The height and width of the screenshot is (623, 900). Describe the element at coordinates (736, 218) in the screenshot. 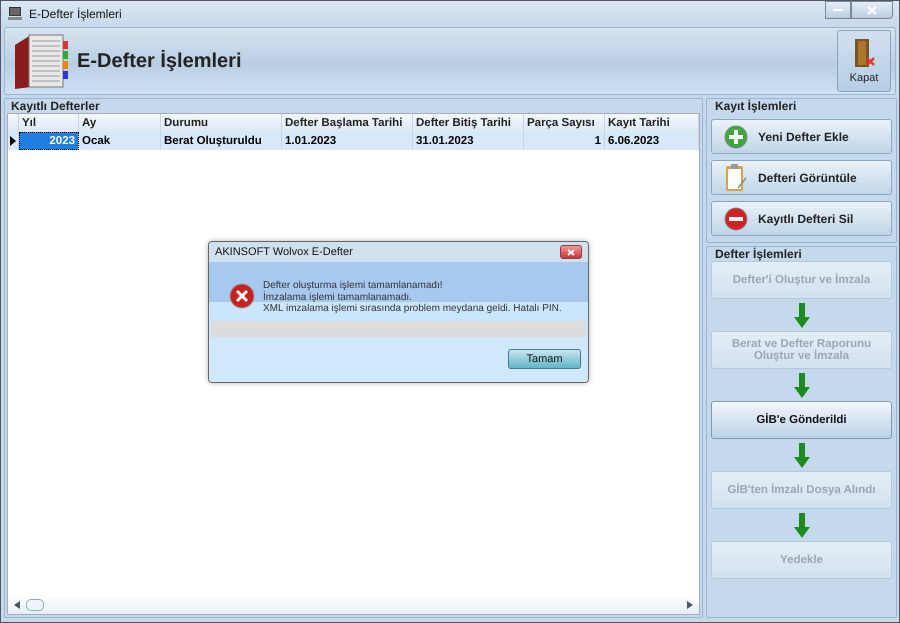

I see `minus-icon` at that location.